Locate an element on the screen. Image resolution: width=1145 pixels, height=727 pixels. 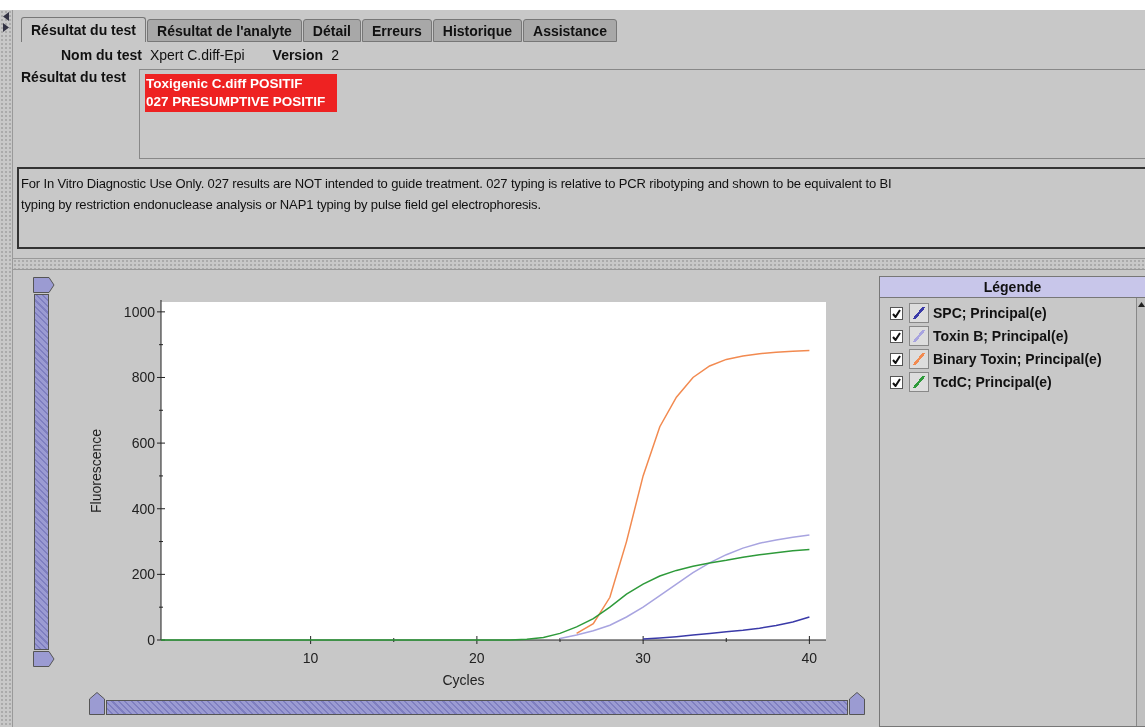
legend-label: TcdC; Principal(e) is located at coordinates (992, 382).